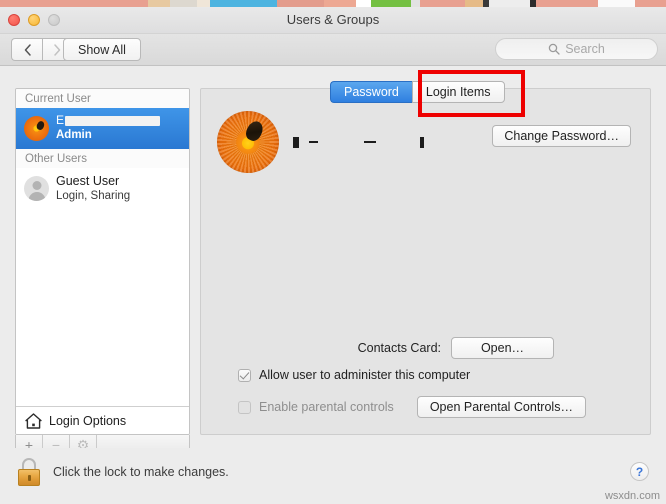 This screenshot has width=666, height=504. Describe the element at coordinates (141, 472) in the screenshot. I see `lock-message: Click the lock to make changes.` at that location.